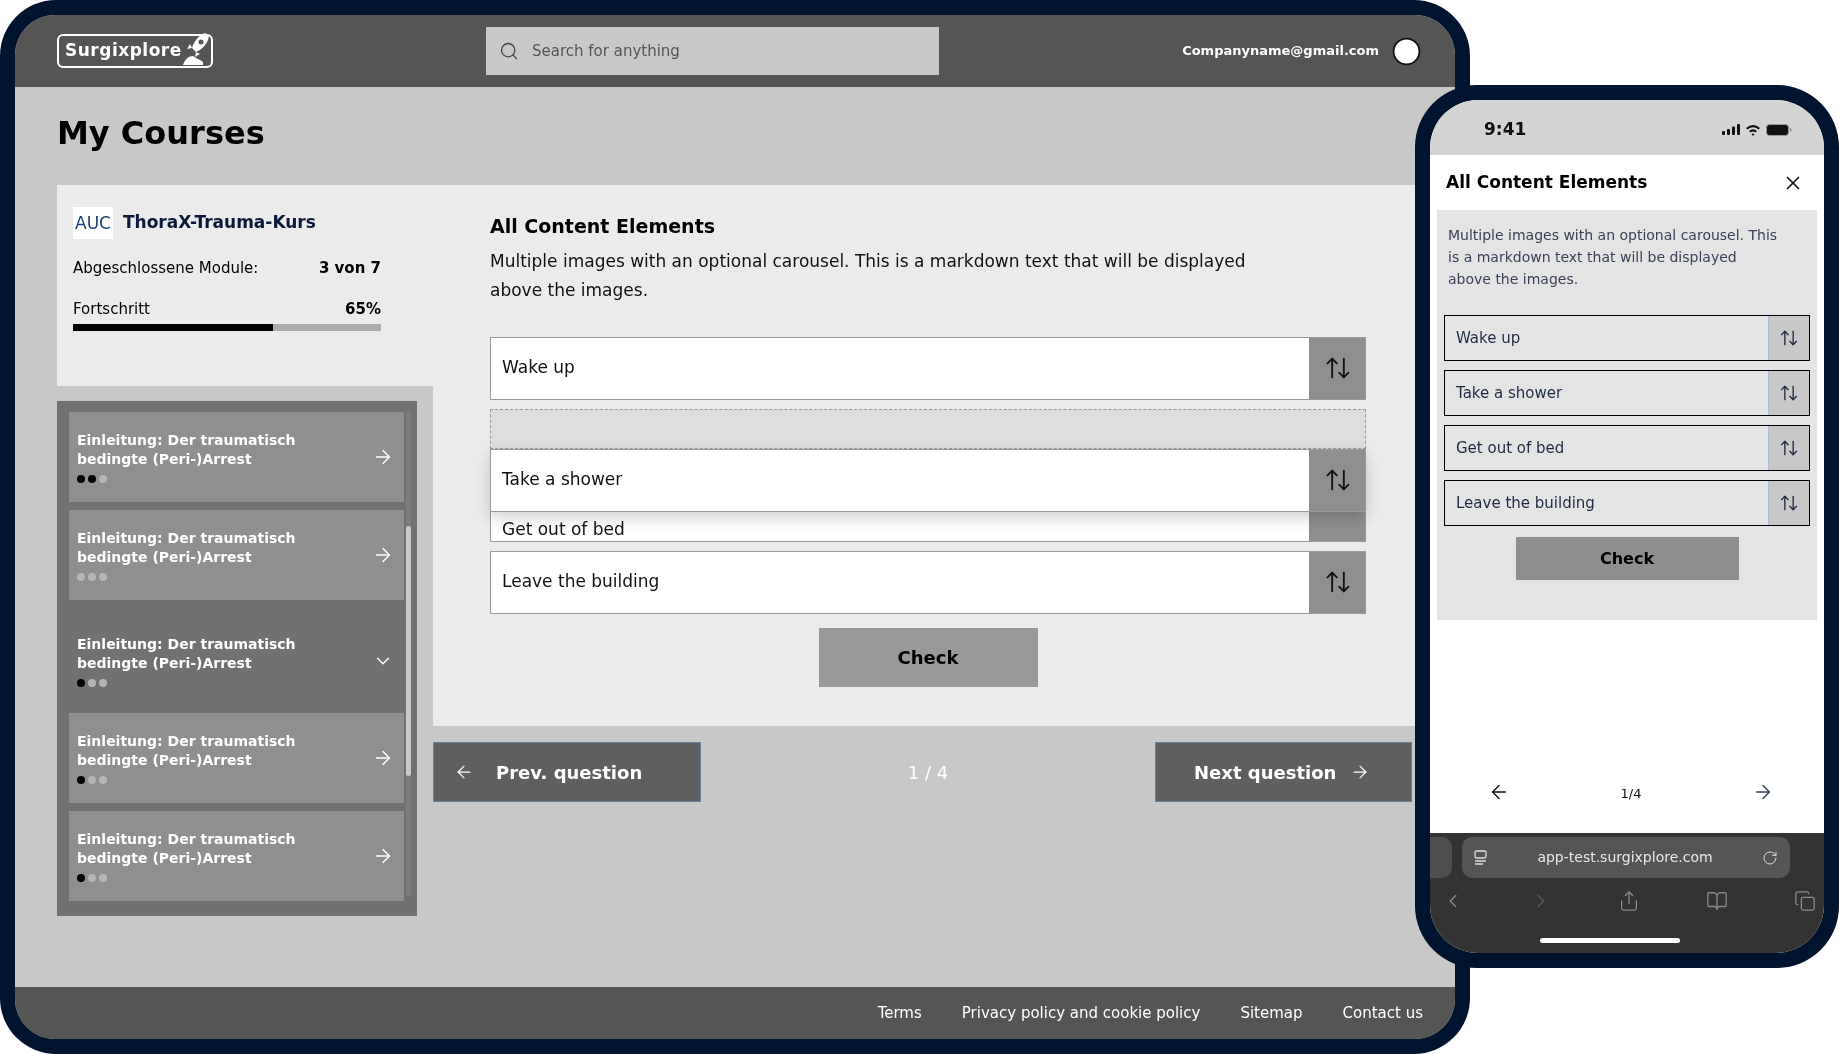  What do you see at coordinates (93, 223) in the screenshot?
I see `course-logo: AUC` at bounding box center [93, 223].